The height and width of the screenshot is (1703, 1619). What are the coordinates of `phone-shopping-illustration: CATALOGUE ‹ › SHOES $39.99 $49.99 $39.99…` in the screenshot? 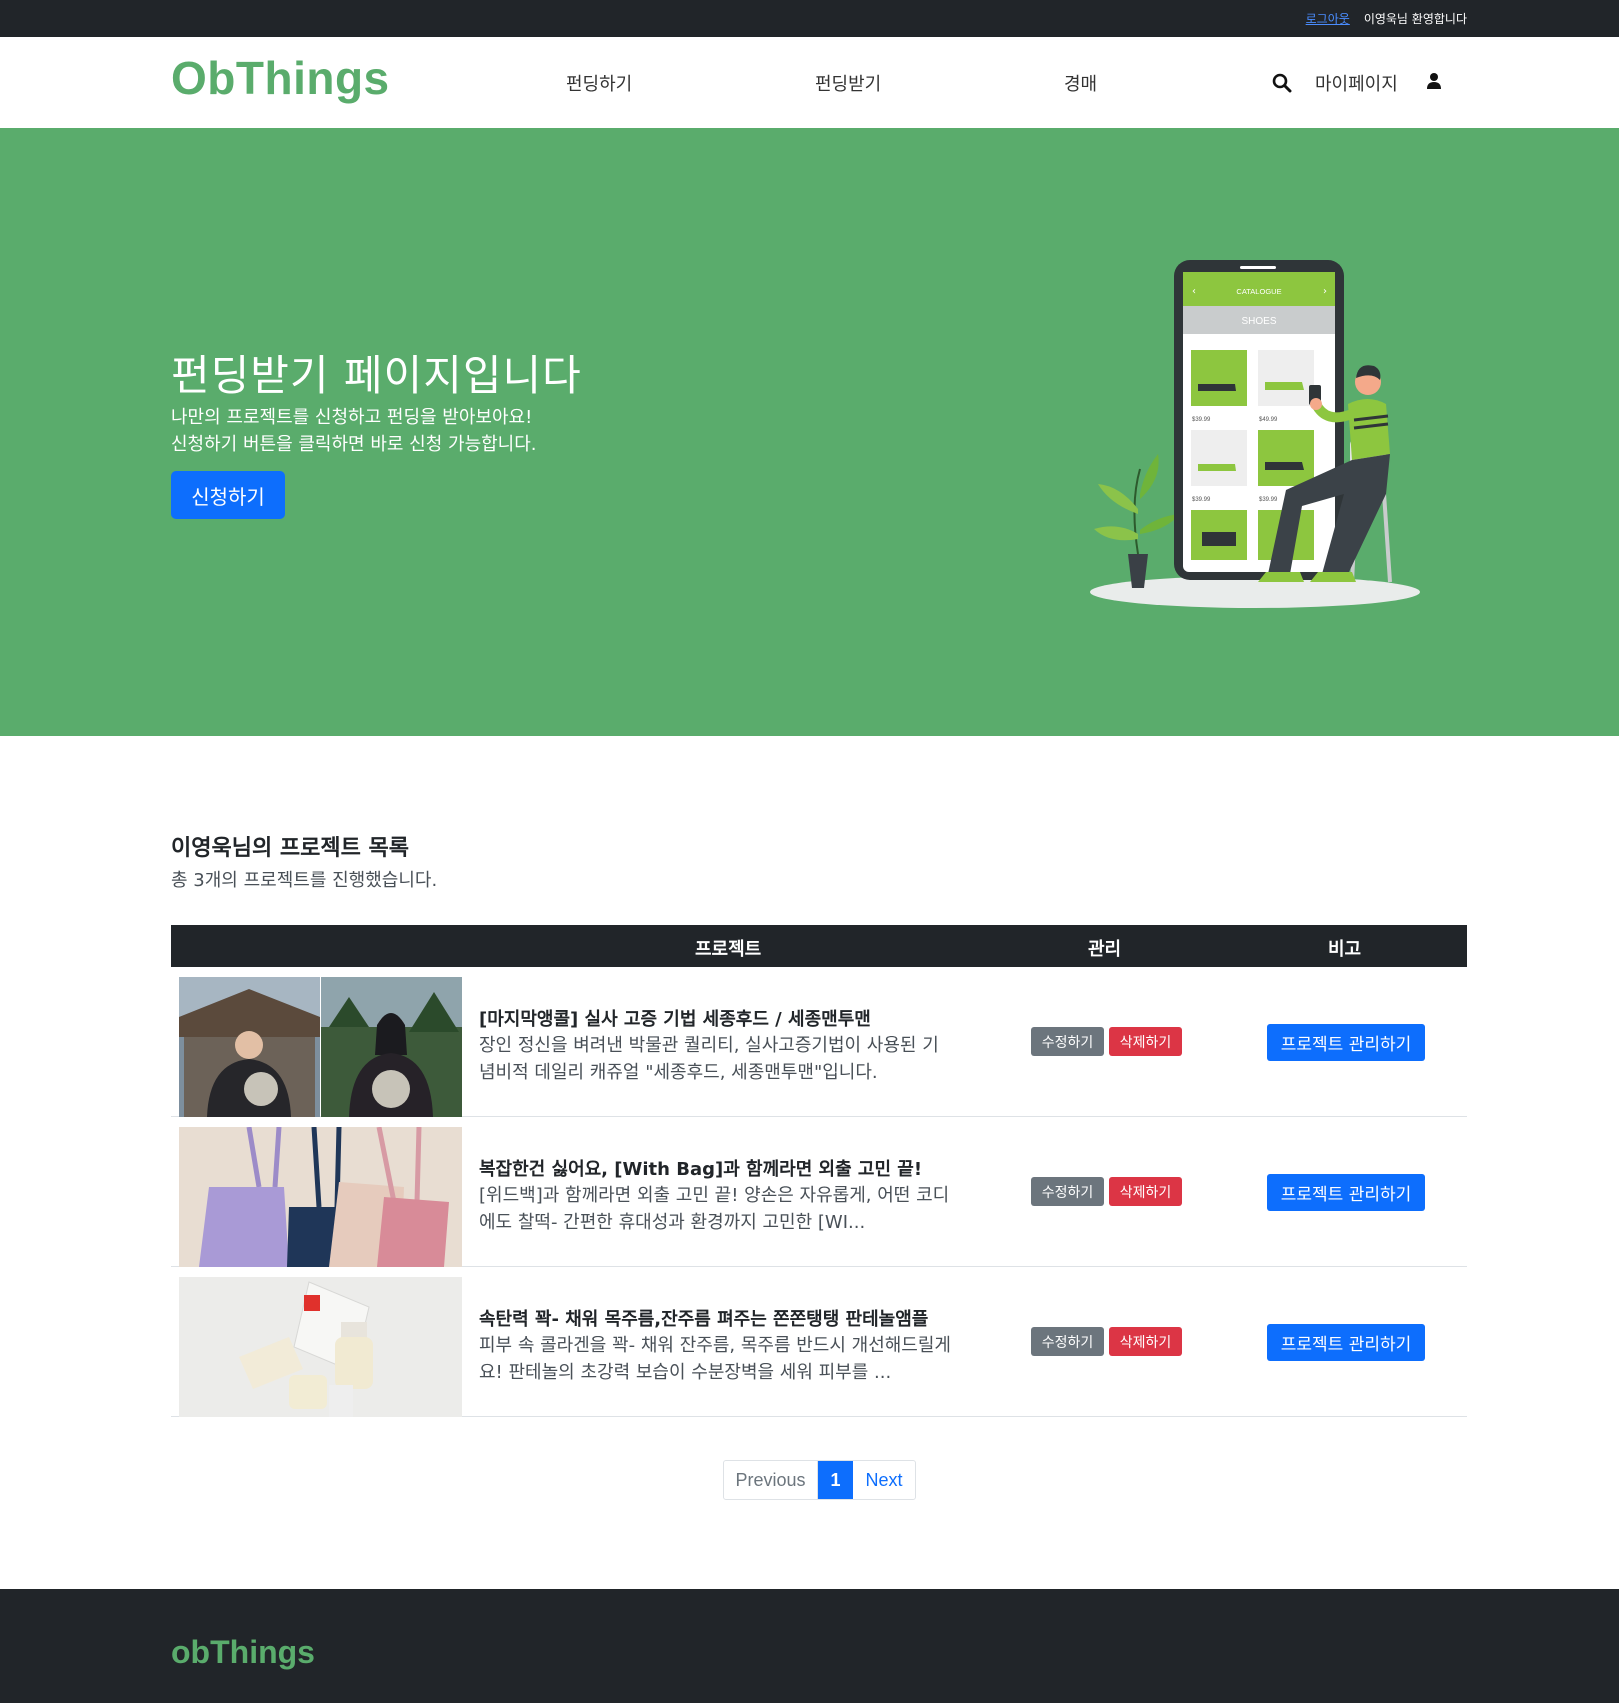 It's located at (1255, 434).